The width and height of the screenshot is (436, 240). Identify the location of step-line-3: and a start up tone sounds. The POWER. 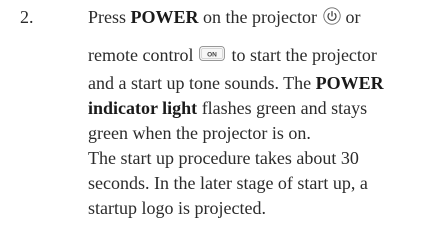
(258, 82).